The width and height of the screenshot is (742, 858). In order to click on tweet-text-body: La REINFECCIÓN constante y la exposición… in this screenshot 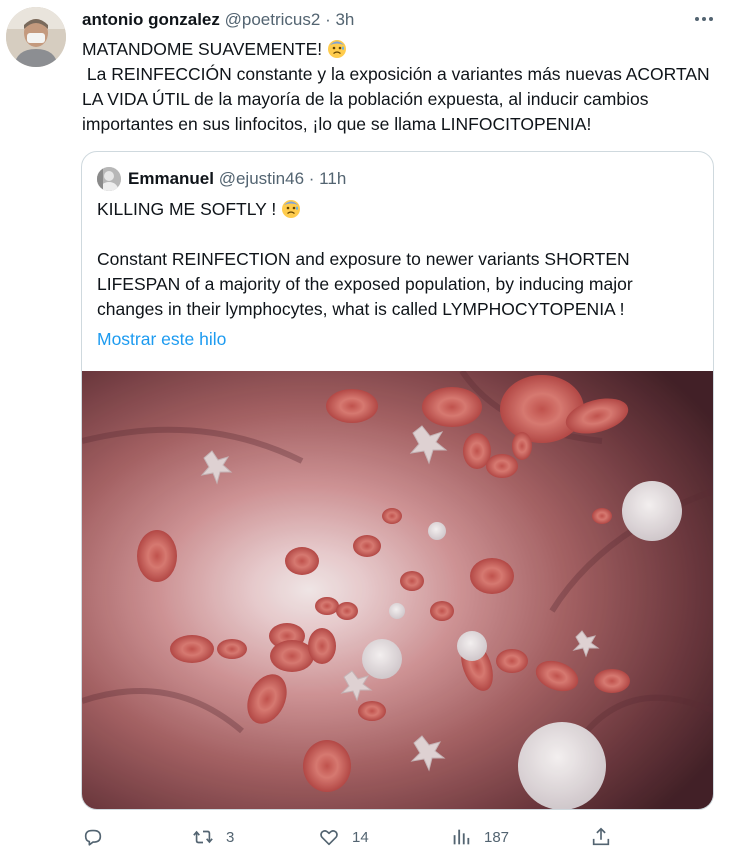, I will do `click(398, 99)`.